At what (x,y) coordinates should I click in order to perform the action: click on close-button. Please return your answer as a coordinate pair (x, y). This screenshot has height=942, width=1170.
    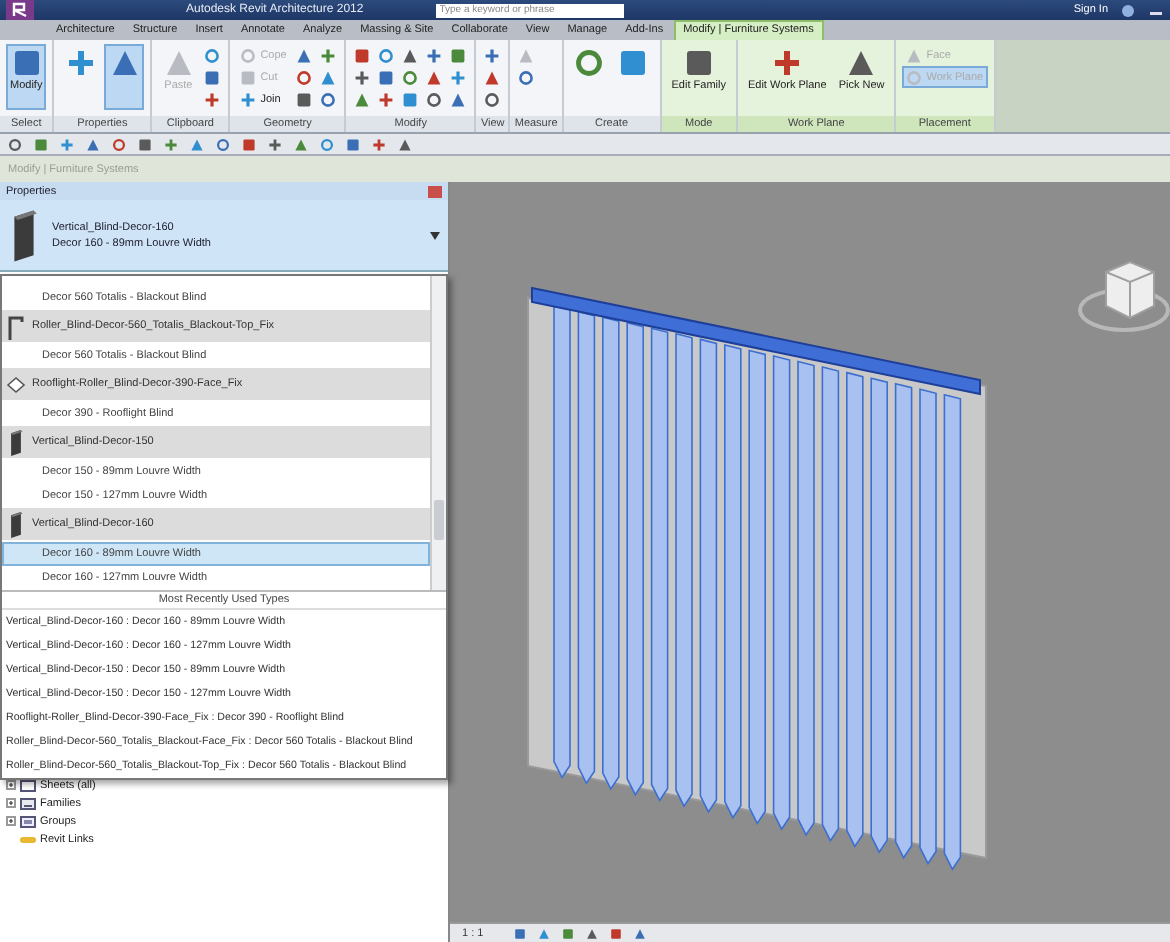
    Looking at the image, I should click on (435, 191).